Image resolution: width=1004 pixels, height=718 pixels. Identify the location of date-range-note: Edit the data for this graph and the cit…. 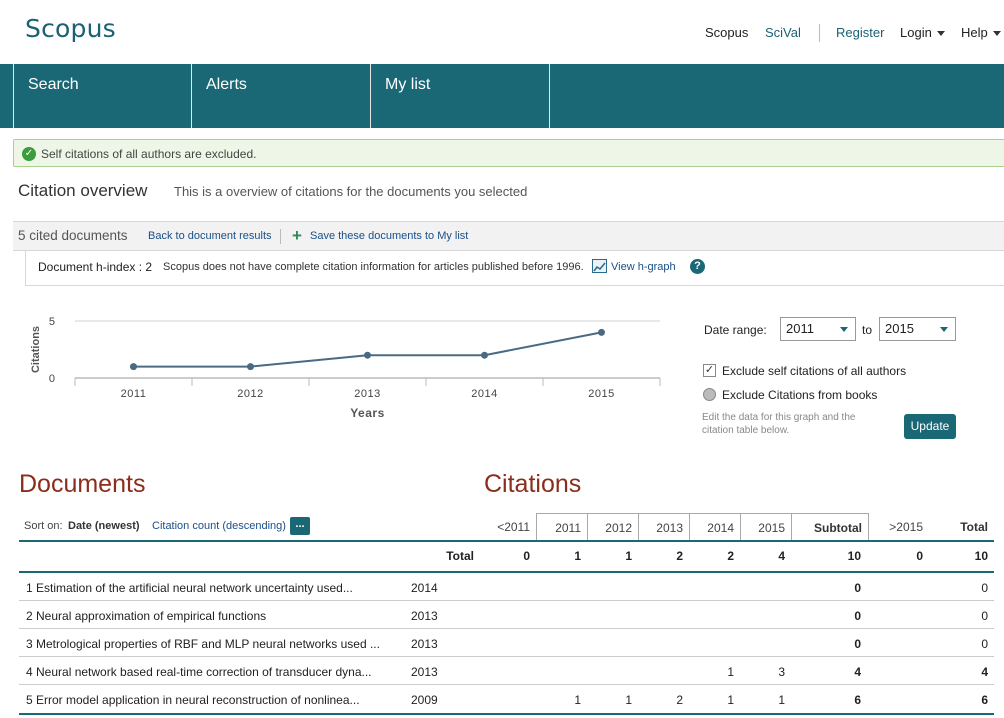
(779, 424).